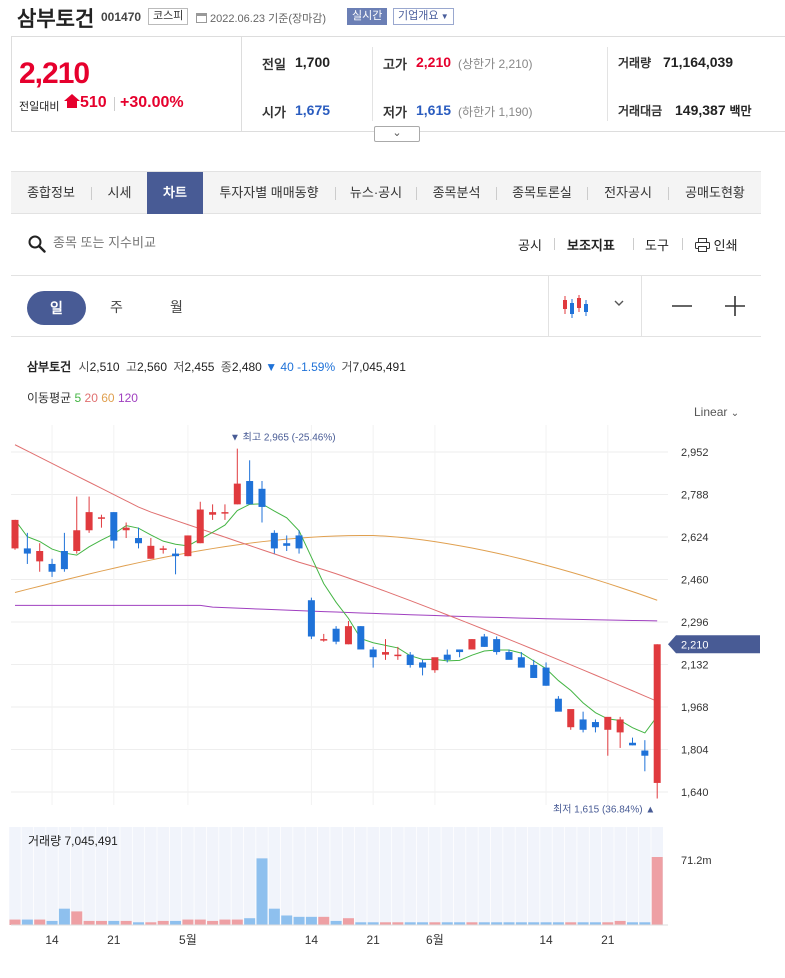 The width and height of the screenshot is (785, 978). I want to click on current-price: 2,210, so click(54, 73).